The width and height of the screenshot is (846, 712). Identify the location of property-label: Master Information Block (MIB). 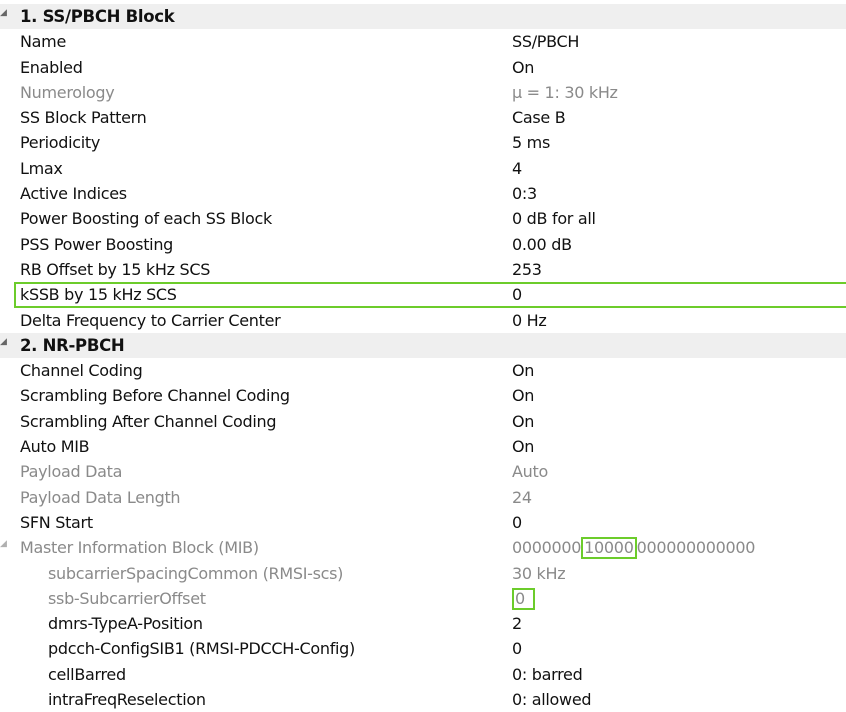
(139, 548).